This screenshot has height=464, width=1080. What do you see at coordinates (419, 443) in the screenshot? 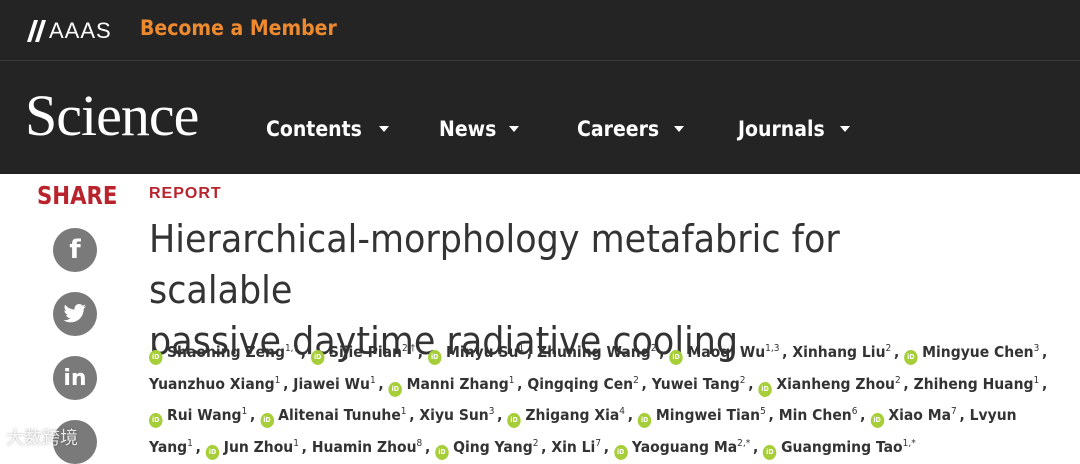
I see `author-affiliation: 8` at bounding box center [419, 443].